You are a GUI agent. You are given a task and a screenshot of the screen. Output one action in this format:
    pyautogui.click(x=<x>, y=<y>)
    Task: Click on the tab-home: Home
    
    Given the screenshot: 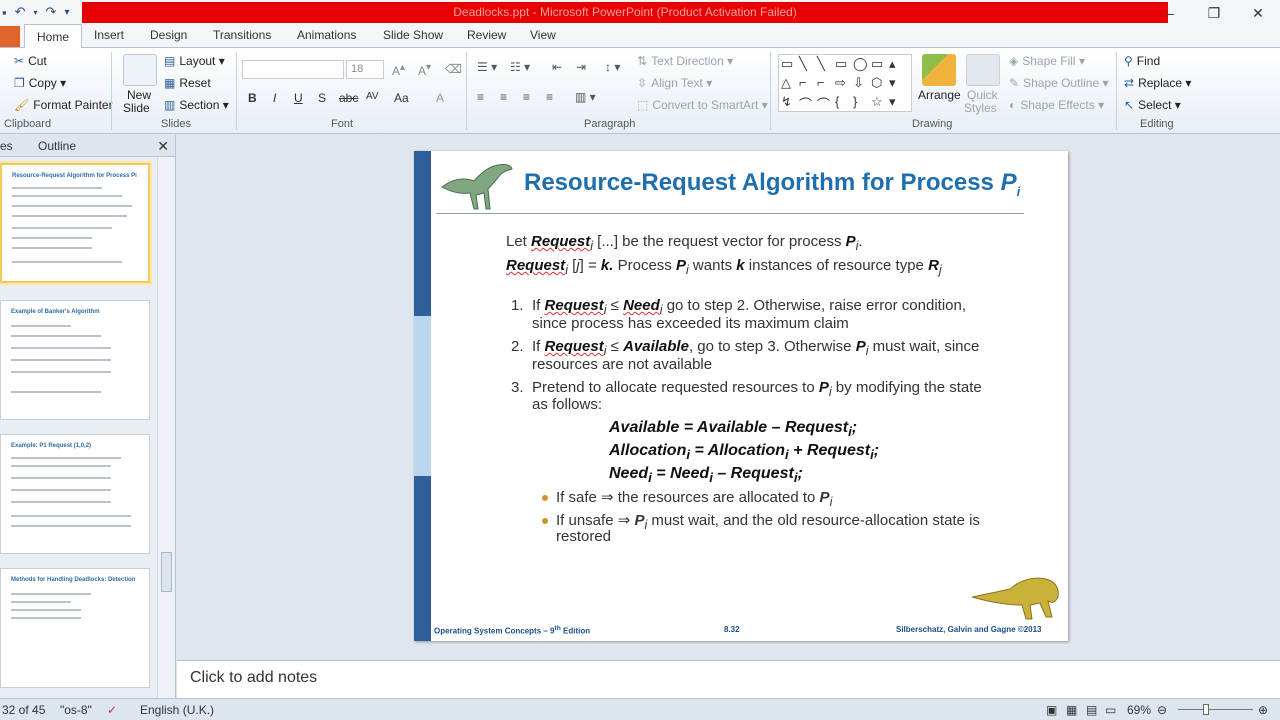 What is the action you would take?
    pyautogui.click(x=53, y=36)
    